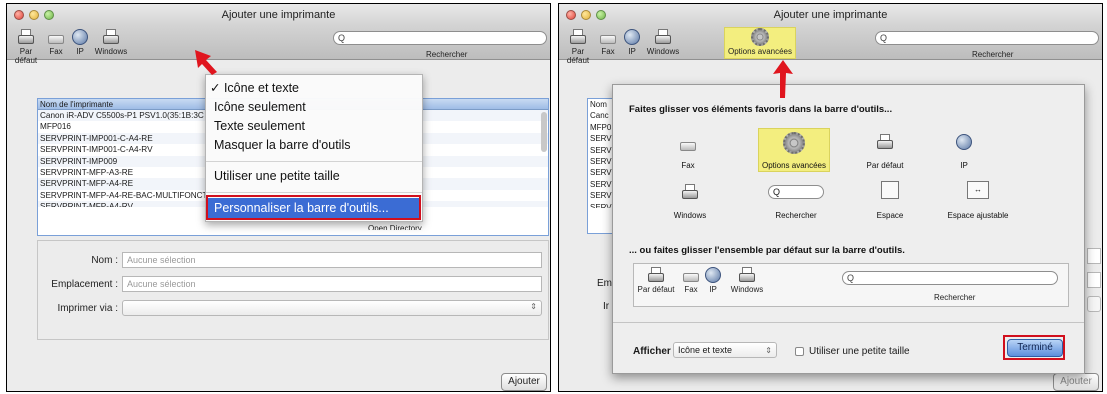 The width and height of the screenshot is (1107, 394). What do you see at coordinates (395, 227) in the screenshot?
I see `list-partial-kind: Open Directory` at bounding box center [395, 227].